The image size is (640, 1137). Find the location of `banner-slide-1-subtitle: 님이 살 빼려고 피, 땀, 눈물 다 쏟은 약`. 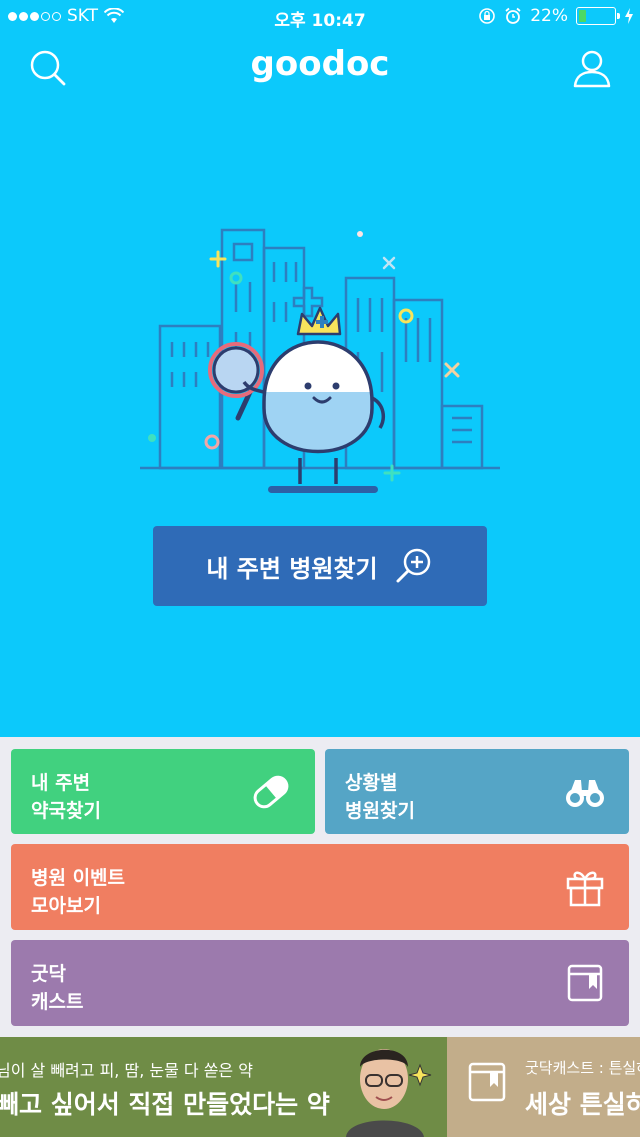

banner-slide-1-subtitle: 님이 살 빼려고 피, 땀, 눈물 다 쏟은 약 is located at coordinates (126, 1070).